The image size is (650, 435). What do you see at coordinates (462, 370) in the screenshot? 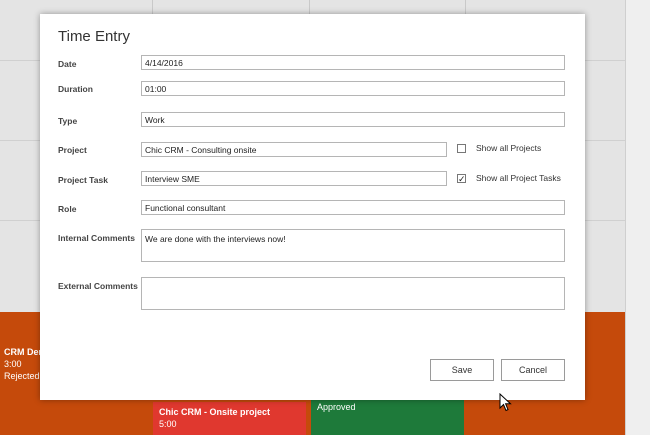
I see `save-button: Save` at bounding box center [462, 370].